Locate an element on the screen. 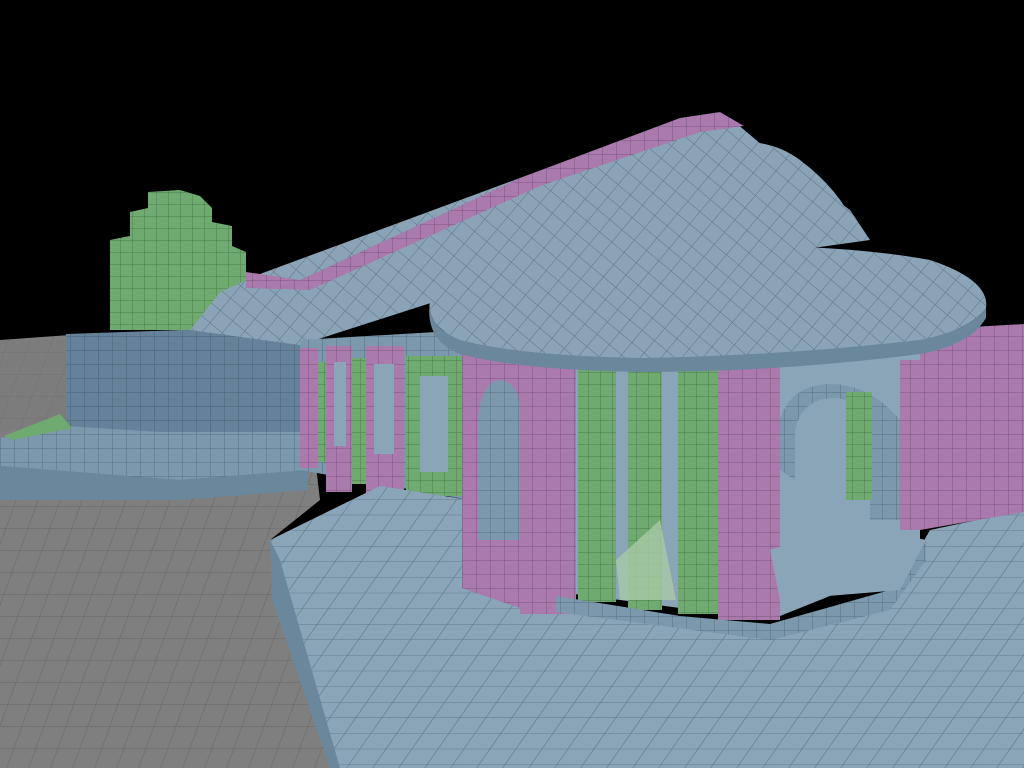  right-arch-pillar is located at coordinates (910, 445).